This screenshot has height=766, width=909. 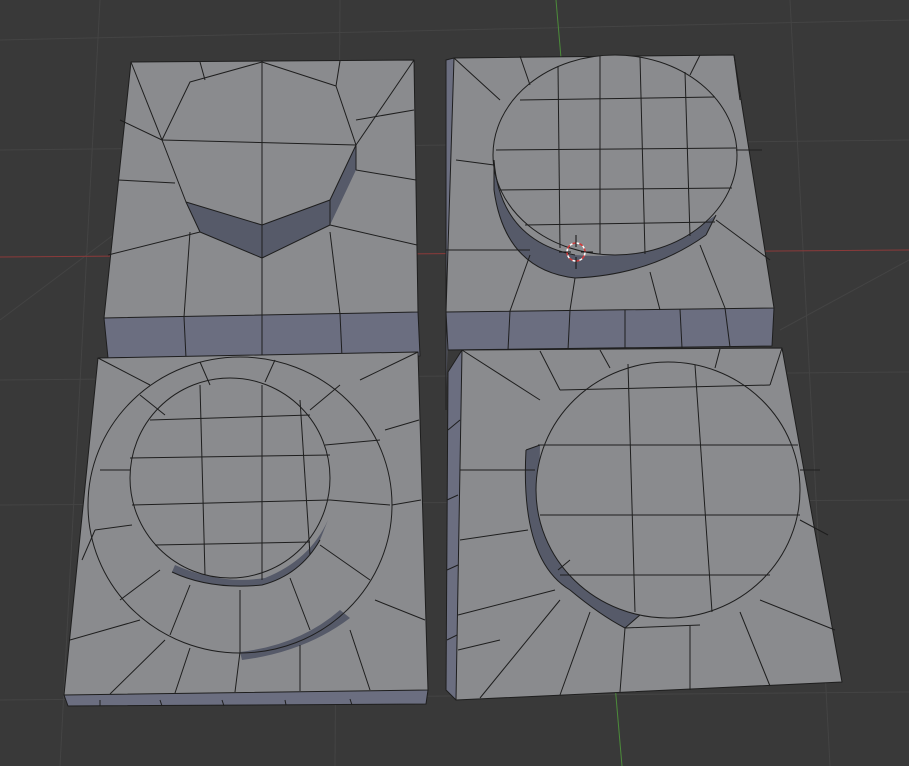 What do you see at coordinates (262, 209) in the screenshot?
I see `mesh-cube-octagon-extrude` at bounding box center [262, 209].